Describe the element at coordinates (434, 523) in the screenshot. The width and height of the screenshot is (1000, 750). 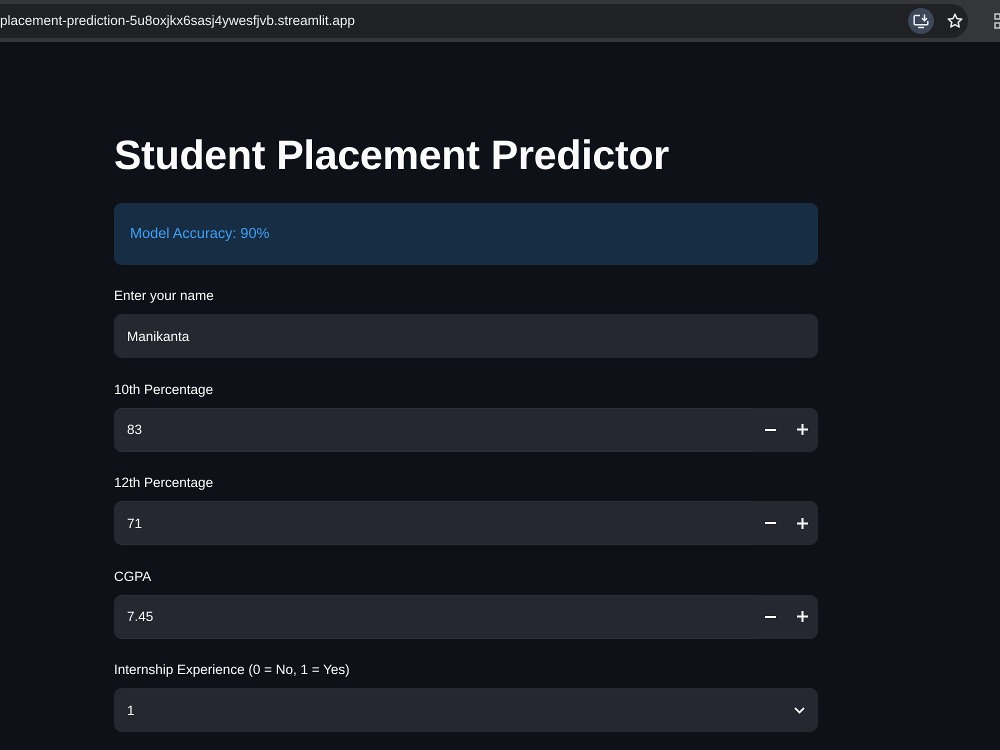
I see `number-input: 71` at that location.